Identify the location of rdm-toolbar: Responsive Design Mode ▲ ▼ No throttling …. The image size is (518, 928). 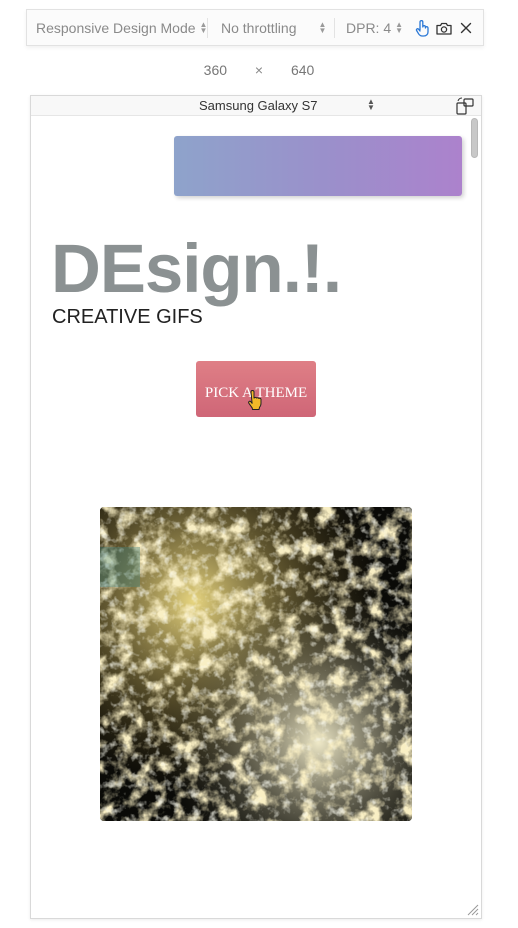
(255, 27).